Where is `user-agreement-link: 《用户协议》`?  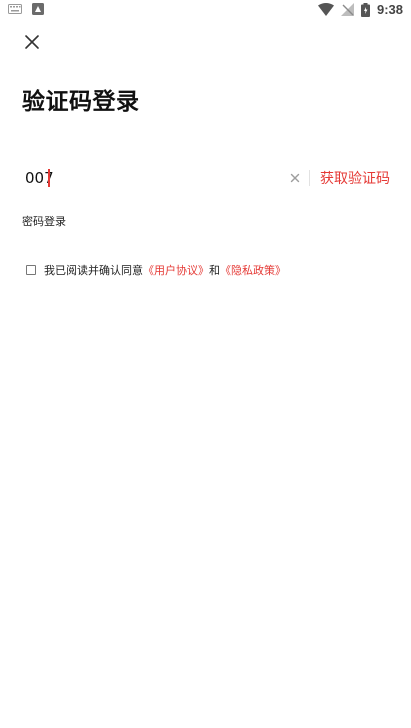 user-agreement-link: 《用户协议》 is located at coordinates (176, 270).